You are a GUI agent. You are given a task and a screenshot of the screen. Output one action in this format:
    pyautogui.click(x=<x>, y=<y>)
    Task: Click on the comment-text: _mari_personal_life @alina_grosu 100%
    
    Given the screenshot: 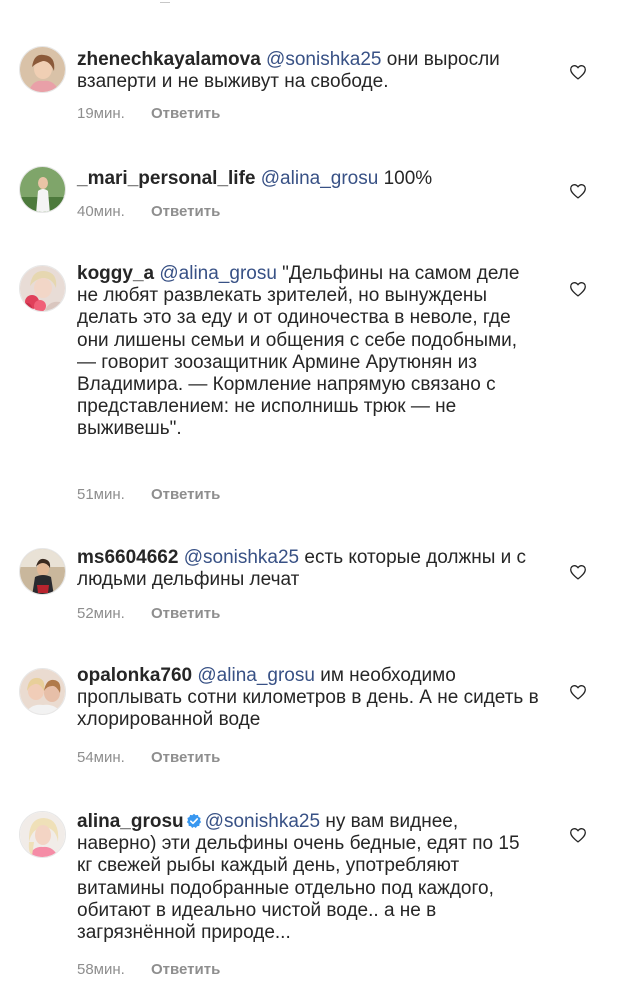 What is the action you would take?
    pyautogui.click(x=308, y=179)
    